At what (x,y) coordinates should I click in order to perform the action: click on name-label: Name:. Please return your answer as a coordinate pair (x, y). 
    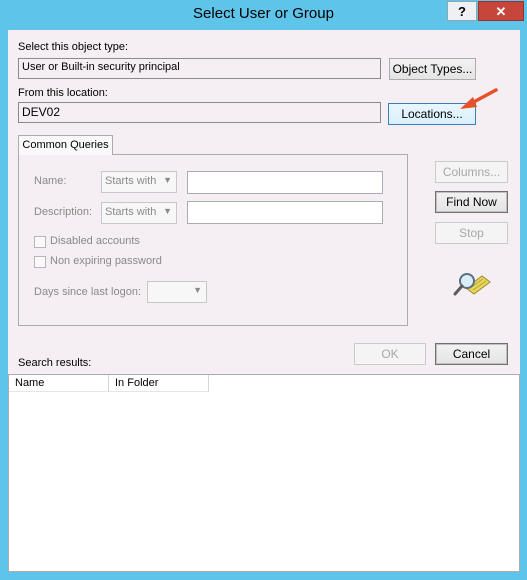
    Looking at the image, I should click on (50, 181).